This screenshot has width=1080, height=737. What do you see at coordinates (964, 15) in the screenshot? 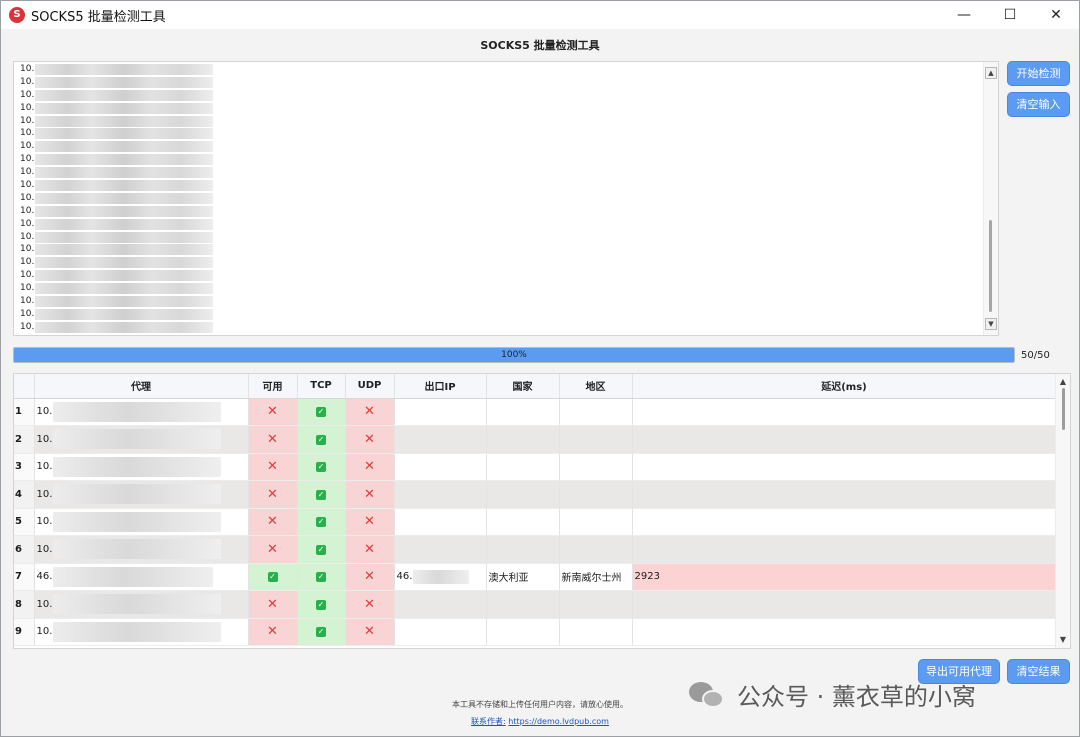
I see `minimize-button: —` at bounding box center [964, 15].